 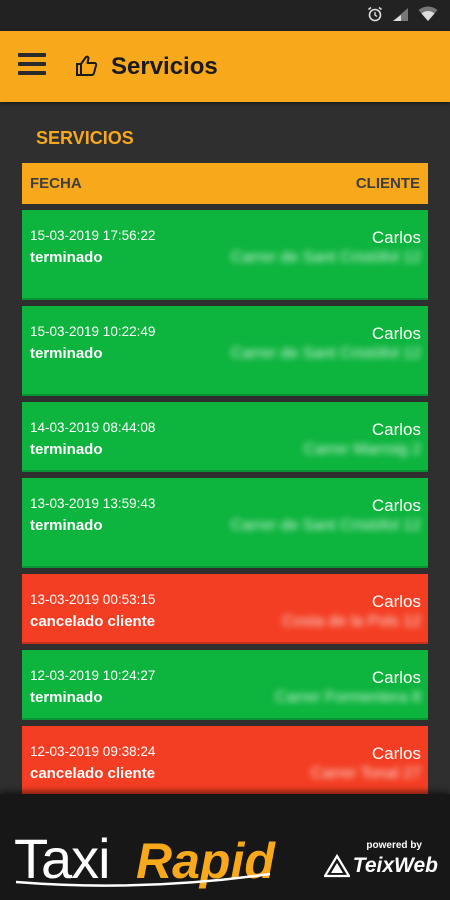 I want to click on footer-banner: Taxi Rapid powered by TeixWeb, so click(x=225, y=847).